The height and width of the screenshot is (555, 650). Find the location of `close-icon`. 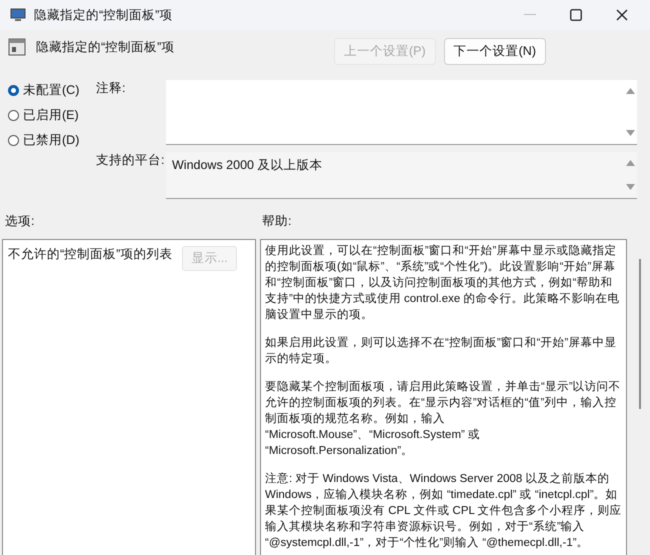

close-icon is located at coordinates (622, 15).